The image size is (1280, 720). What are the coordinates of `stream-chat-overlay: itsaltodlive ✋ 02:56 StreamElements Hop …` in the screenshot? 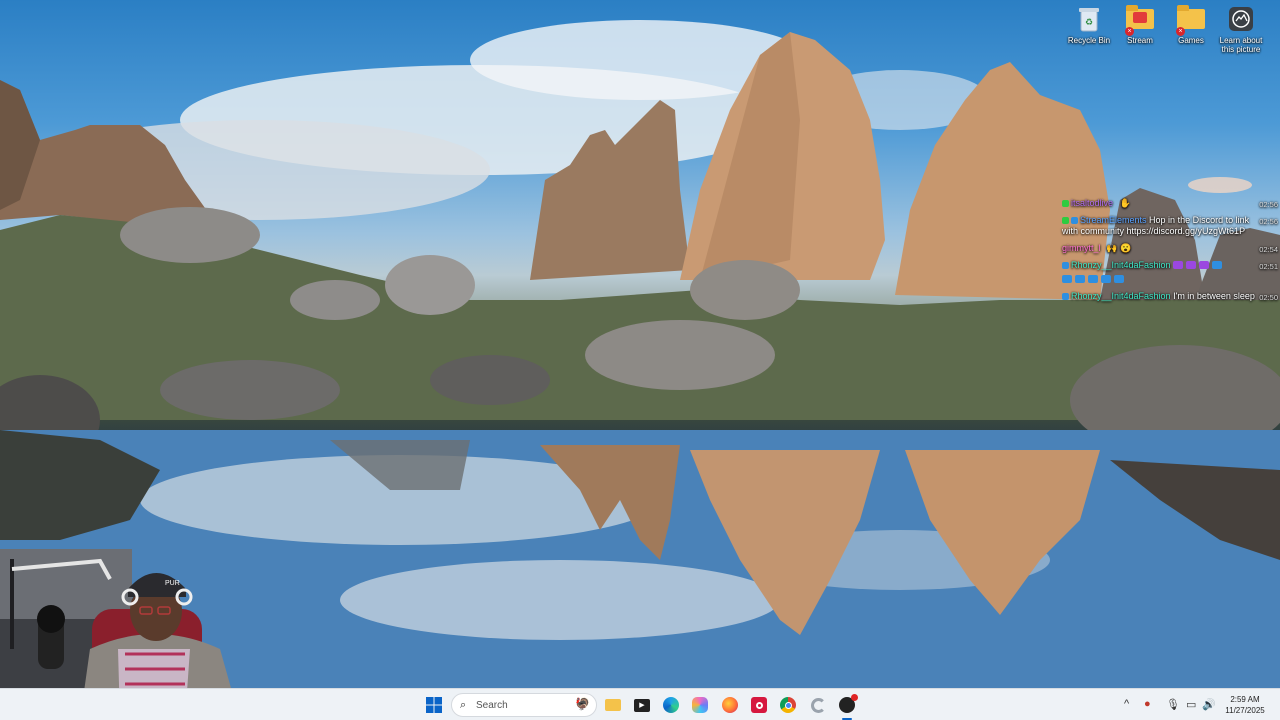 It's located at (1170, 253).